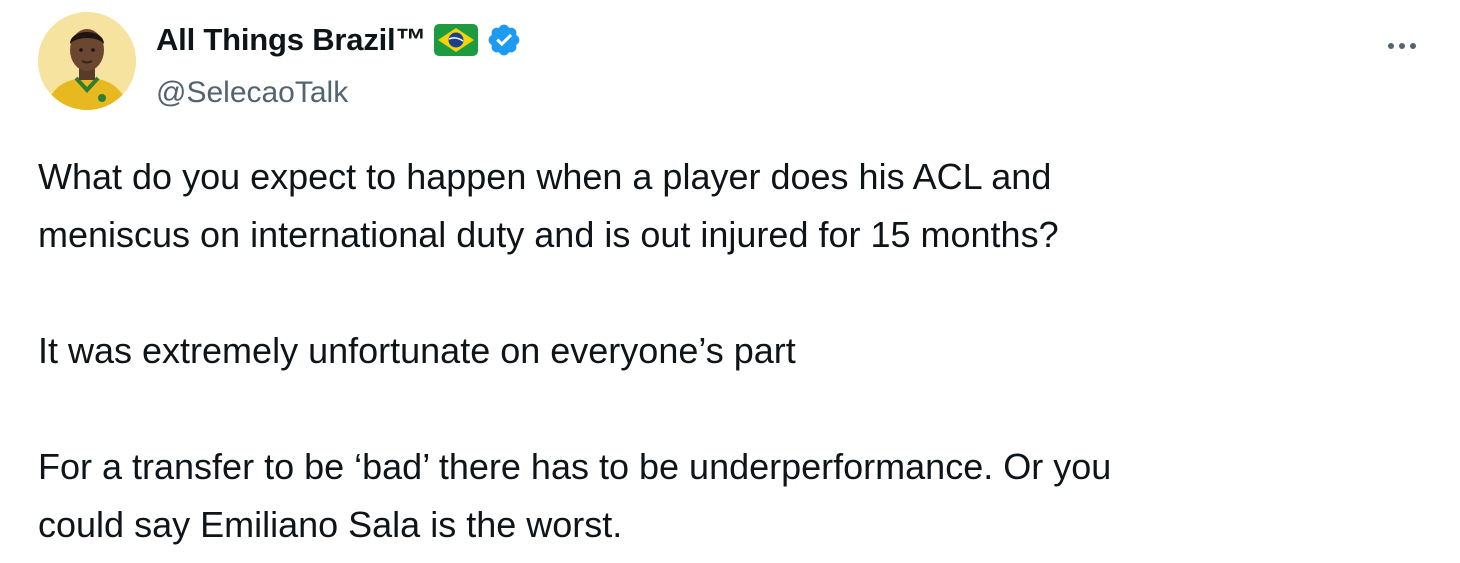  What do you see at coordinates (1402, 46) in the screenshot?
I see `more-options-icon` at bounding box center [1402, 46].